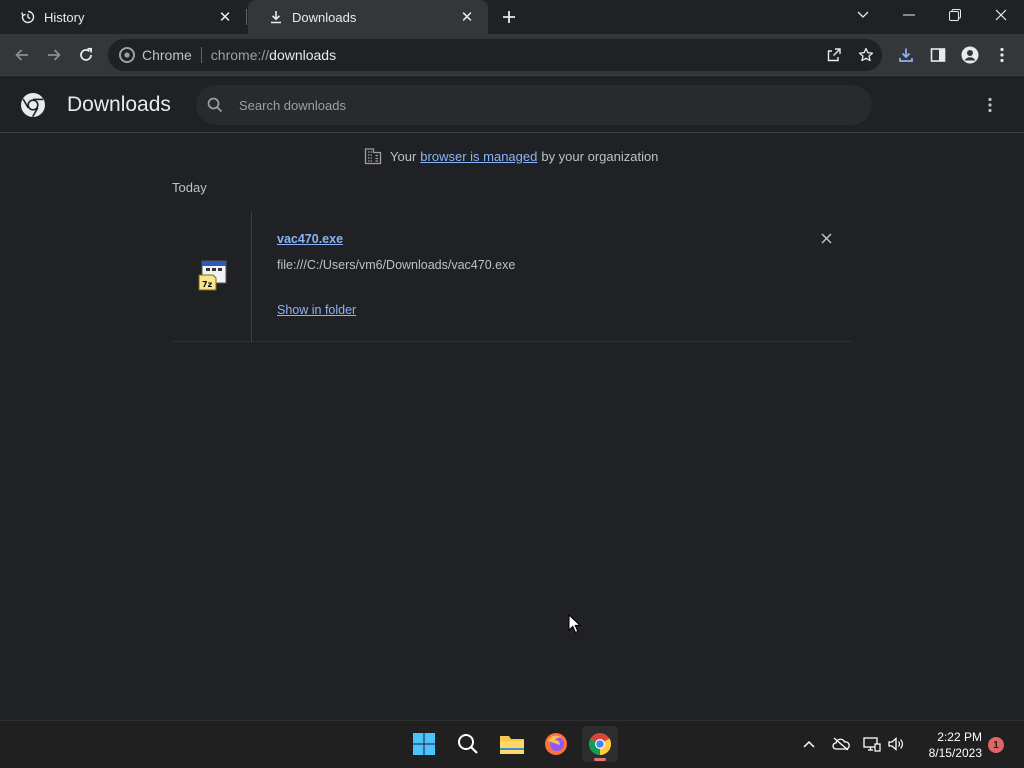 The image size is (1024, 768). What do you see at coordinates (996, 745) in the screenshot?
I see `notification-badge: 1` at bounding box center [996, 745].